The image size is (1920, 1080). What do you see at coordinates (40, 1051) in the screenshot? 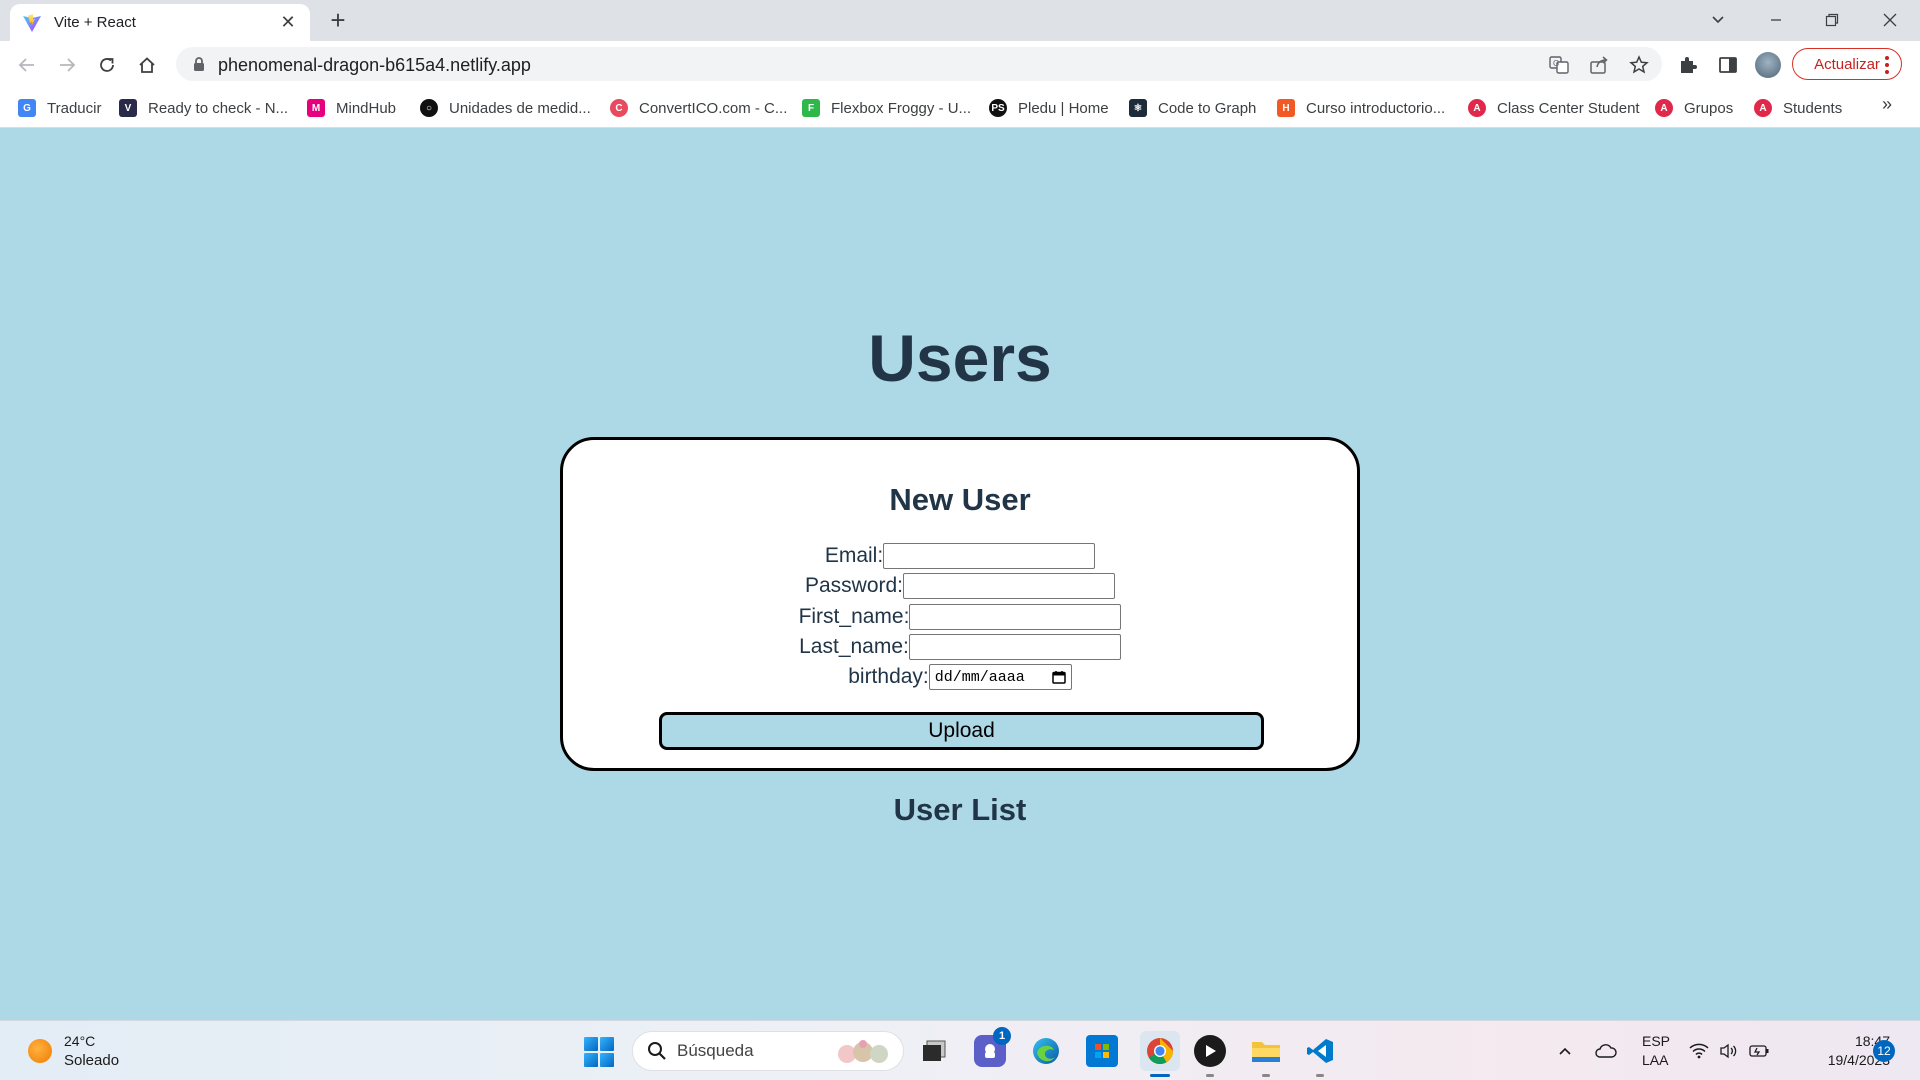
I see `sun-icon` at bounding box center [40, 1051].